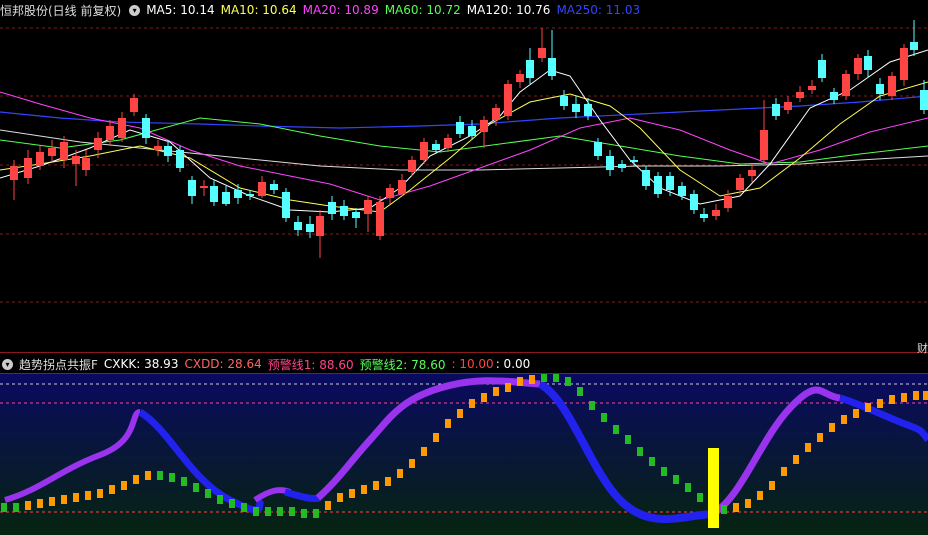  What do you see at coordinates (922, 348) in the screenshot?
I see `side-tab-label: 财` at bounding box center [922, 348].